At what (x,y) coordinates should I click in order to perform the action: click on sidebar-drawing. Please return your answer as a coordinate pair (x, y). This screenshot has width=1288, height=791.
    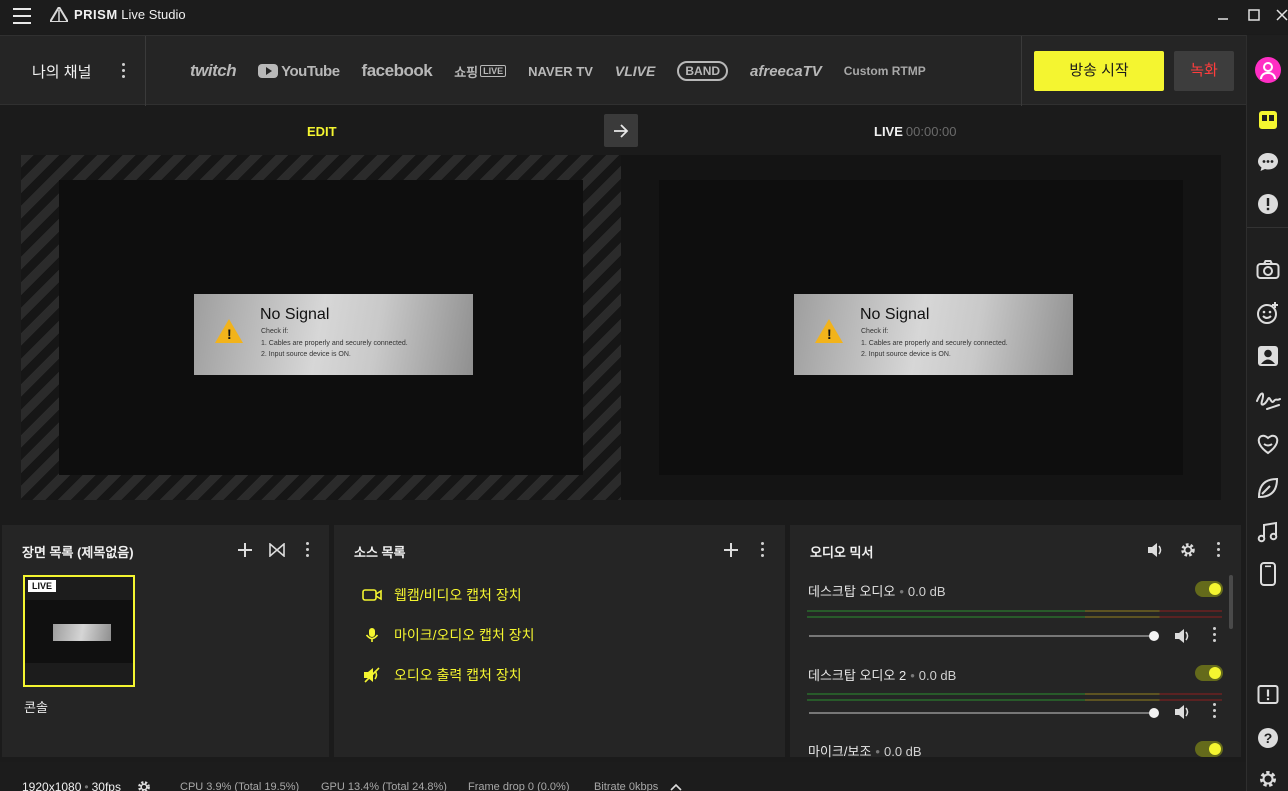
    Looking at the image, I should click on (1268, 400).